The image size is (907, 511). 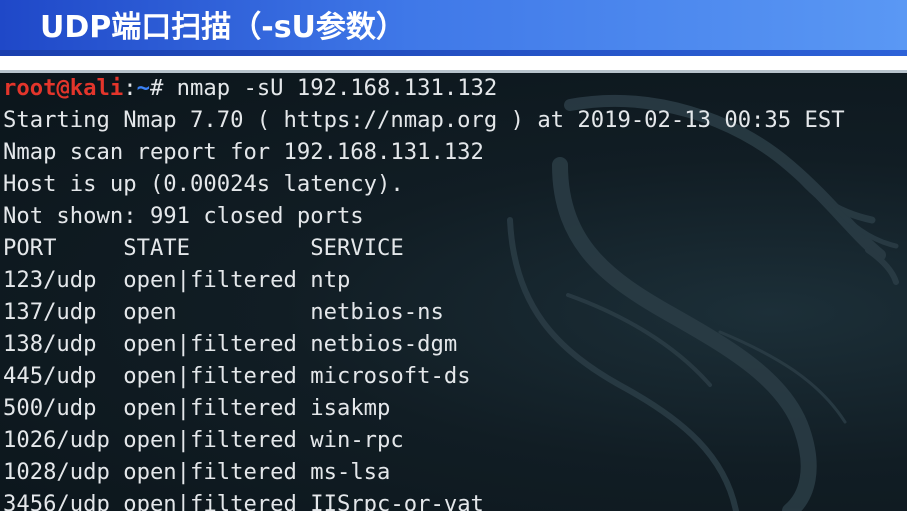 I want to click on service-cell: ntp, so click(x=330, y=280).